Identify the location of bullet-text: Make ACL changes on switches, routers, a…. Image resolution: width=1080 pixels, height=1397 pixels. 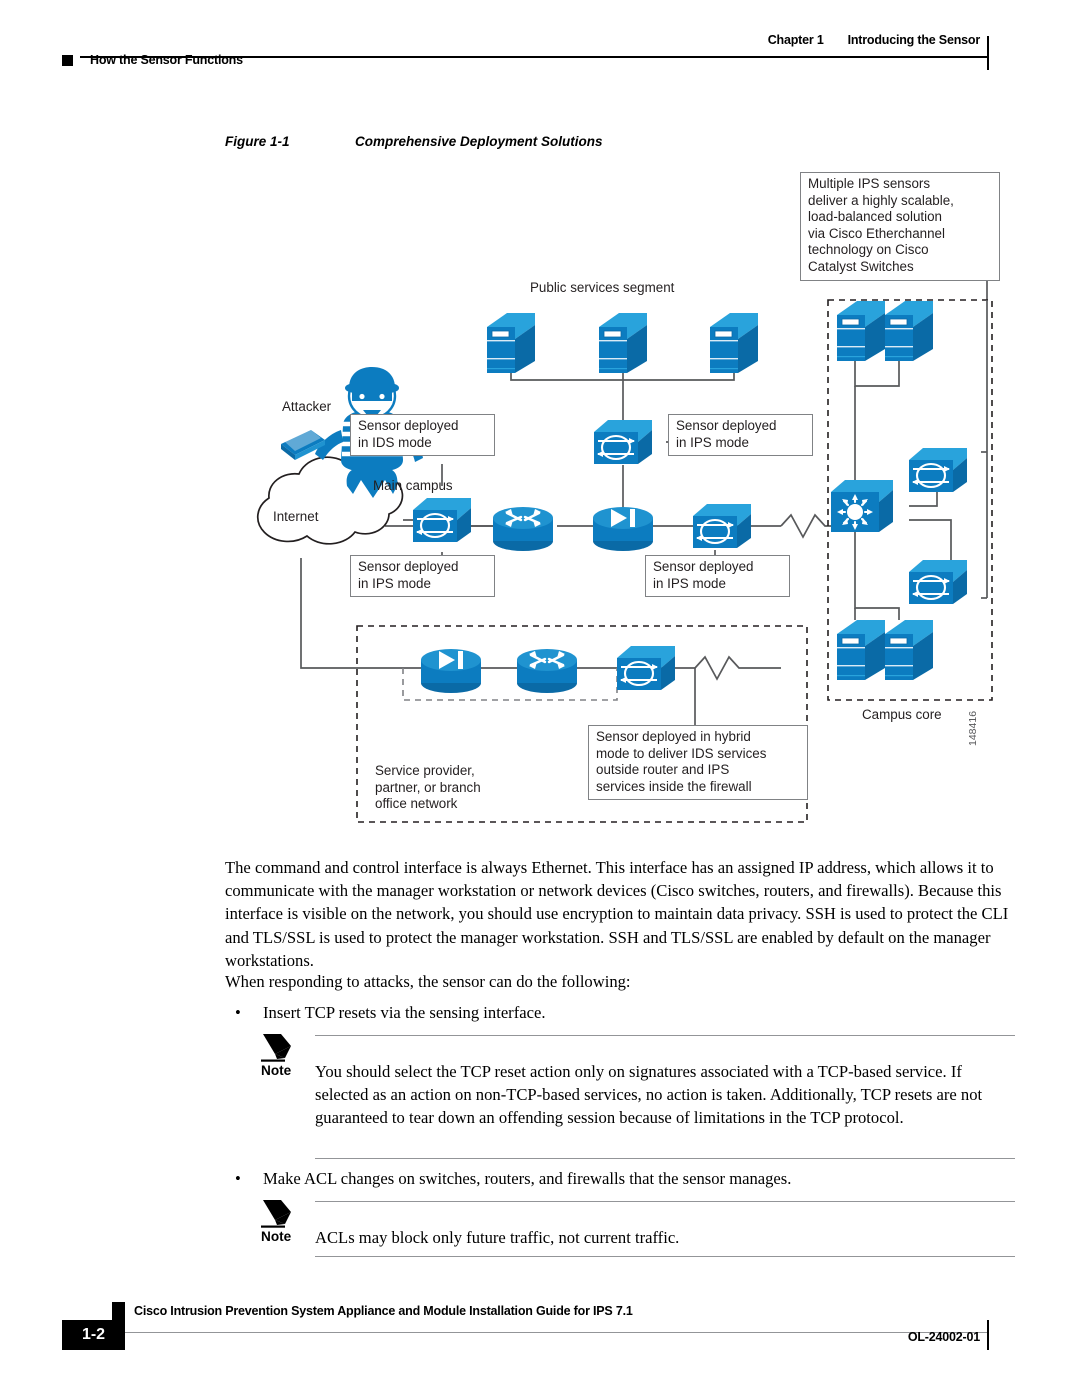
(527, 1178).